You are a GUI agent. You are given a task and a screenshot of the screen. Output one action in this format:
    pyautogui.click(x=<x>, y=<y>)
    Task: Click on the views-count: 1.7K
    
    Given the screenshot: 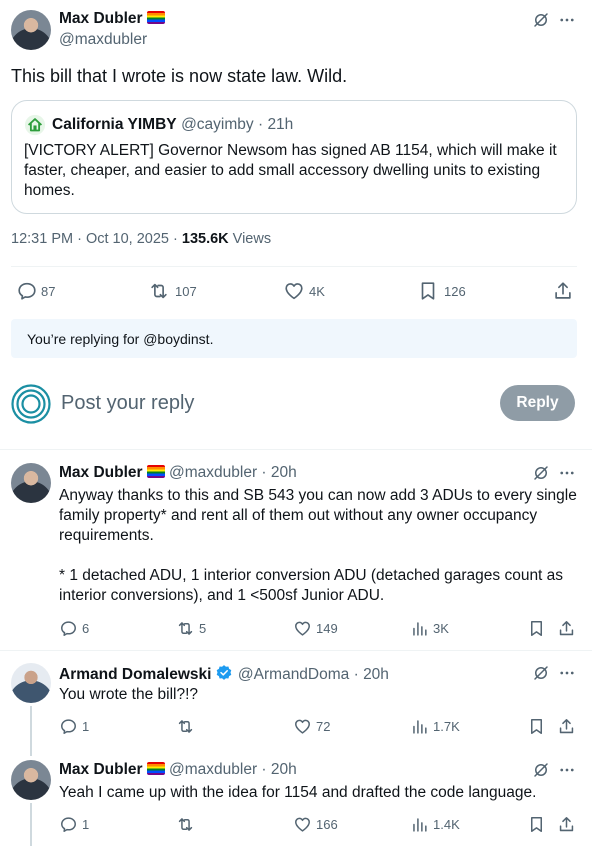 What is the action you would take?
    pyautogui.click(x=446, y=726)
    